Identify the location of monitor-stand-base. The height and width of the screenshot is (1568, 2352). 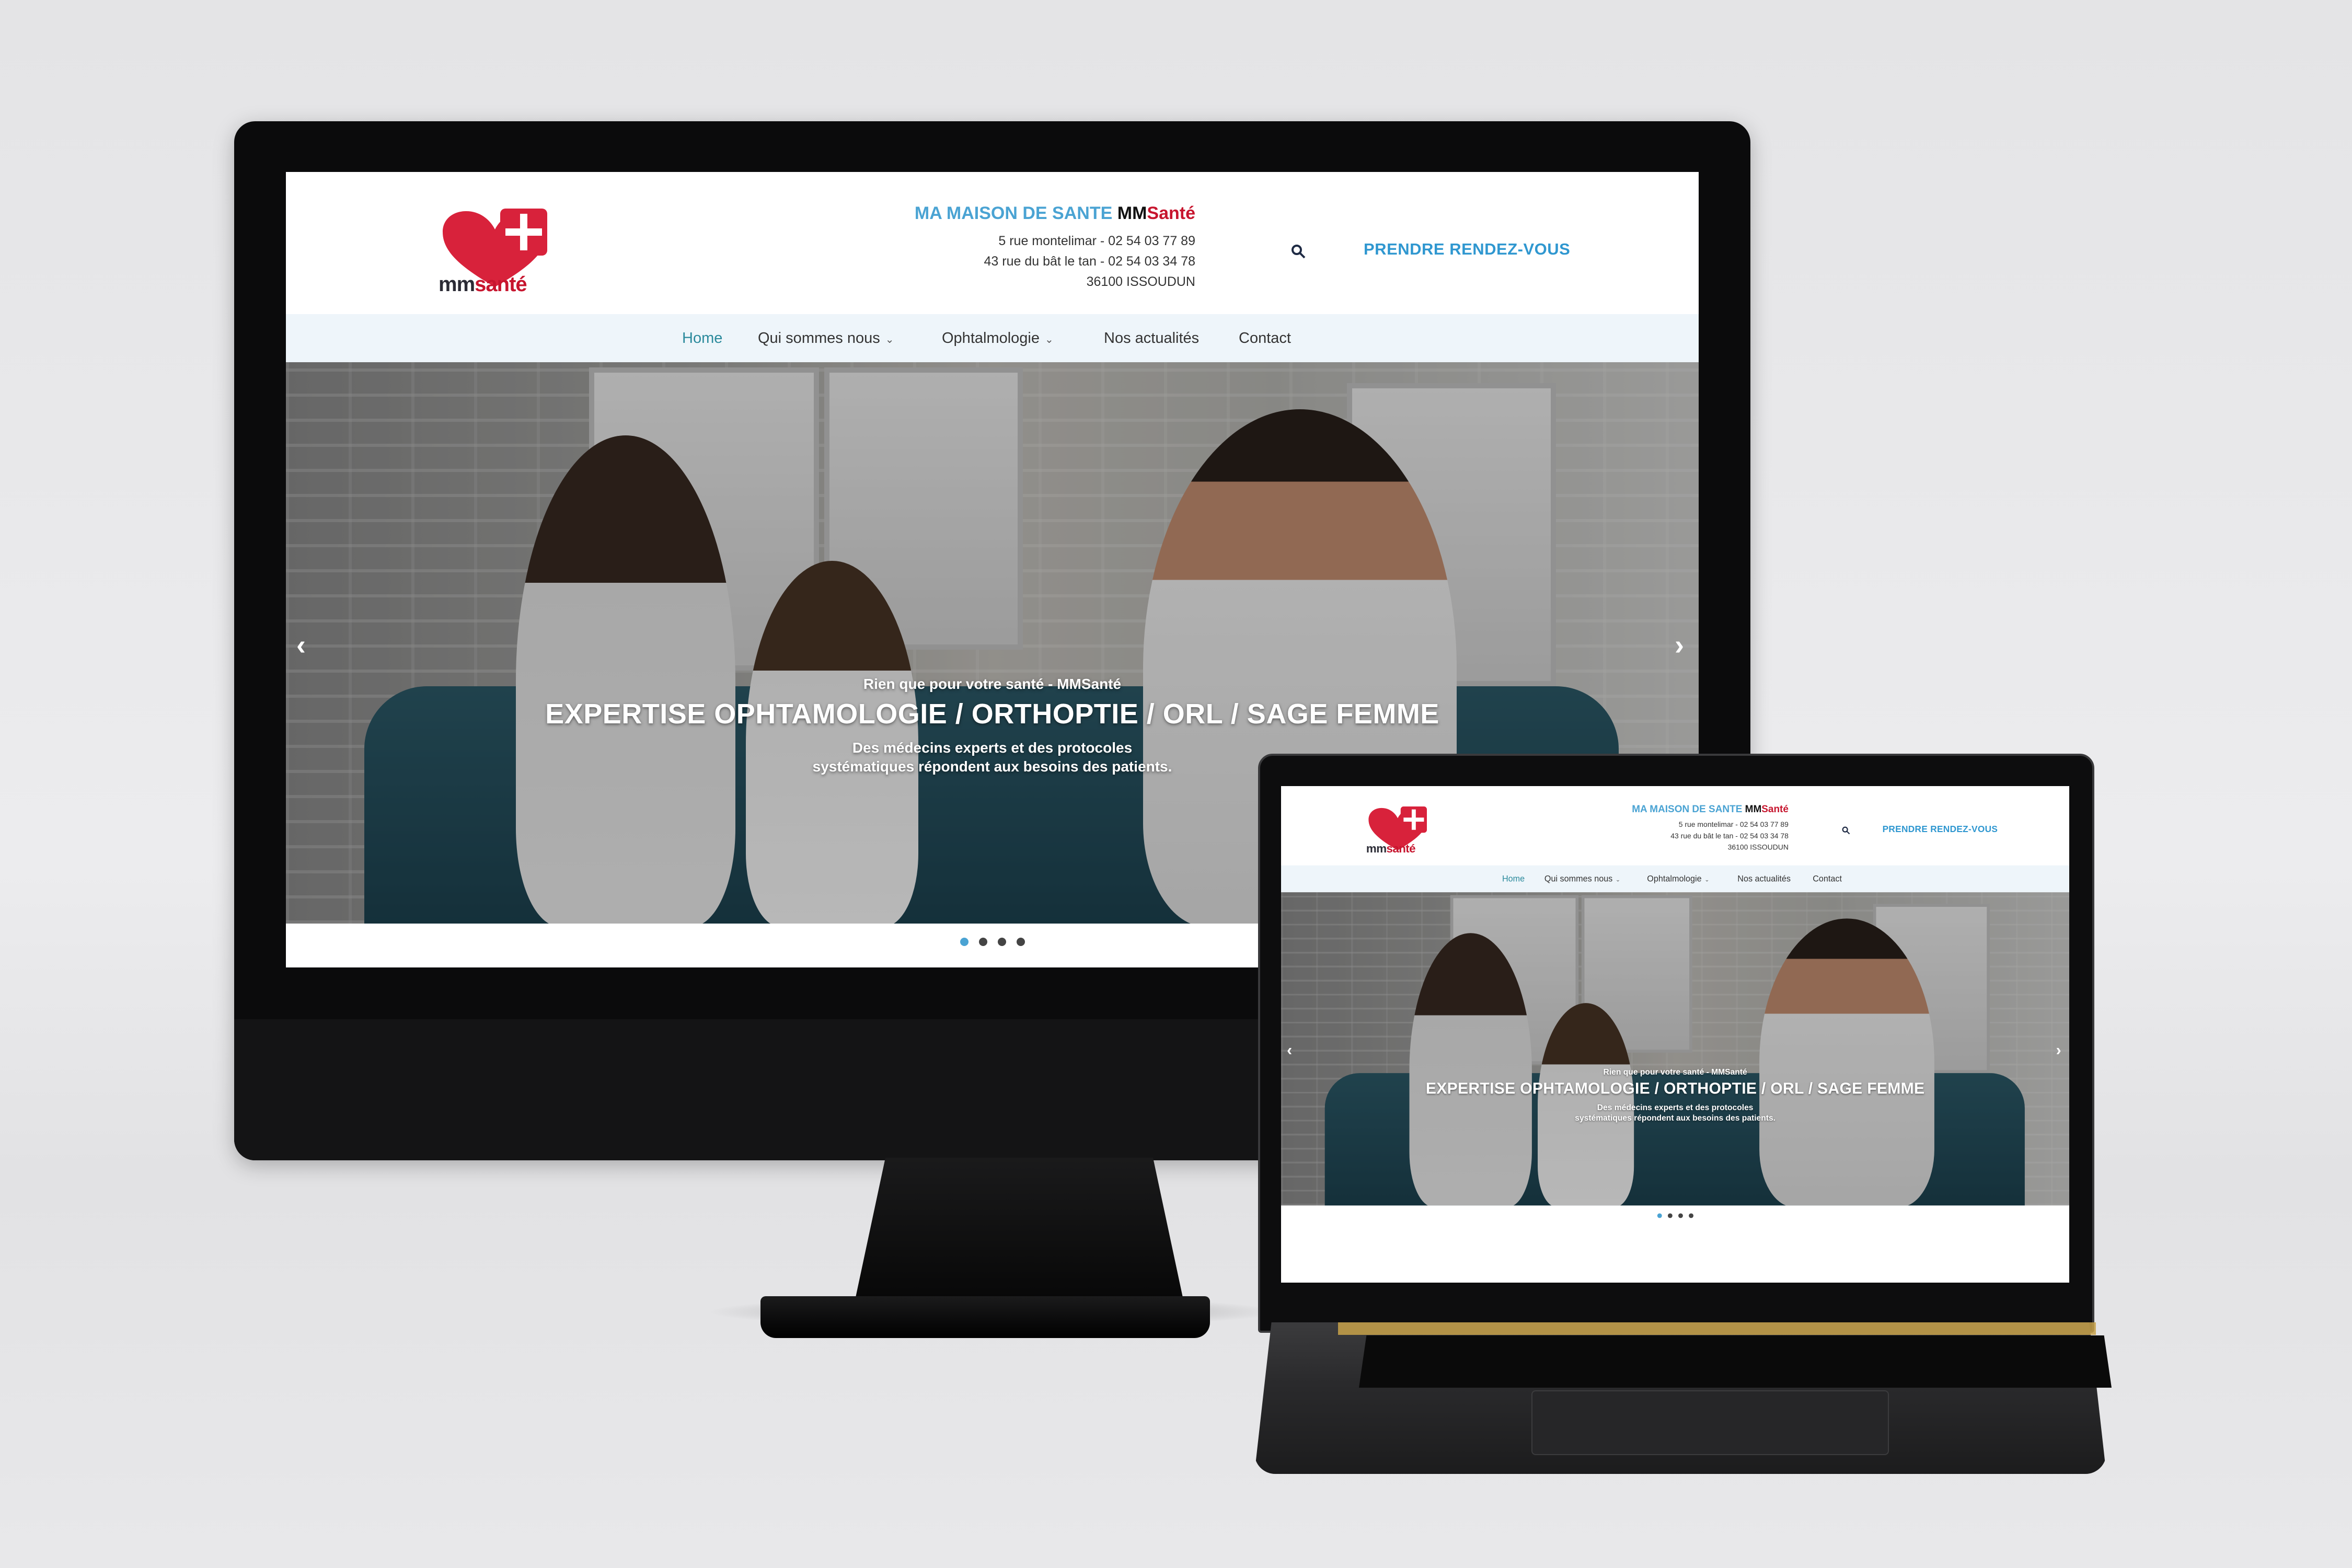
(985, 1317).